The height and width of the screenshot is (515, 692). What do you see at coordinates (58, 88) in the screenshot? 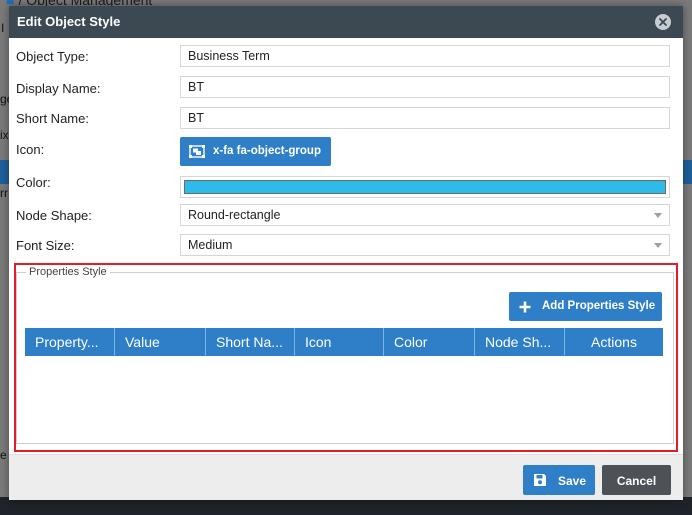
I see `display-name-label: Display Name:` at bounding box center [58, 88].